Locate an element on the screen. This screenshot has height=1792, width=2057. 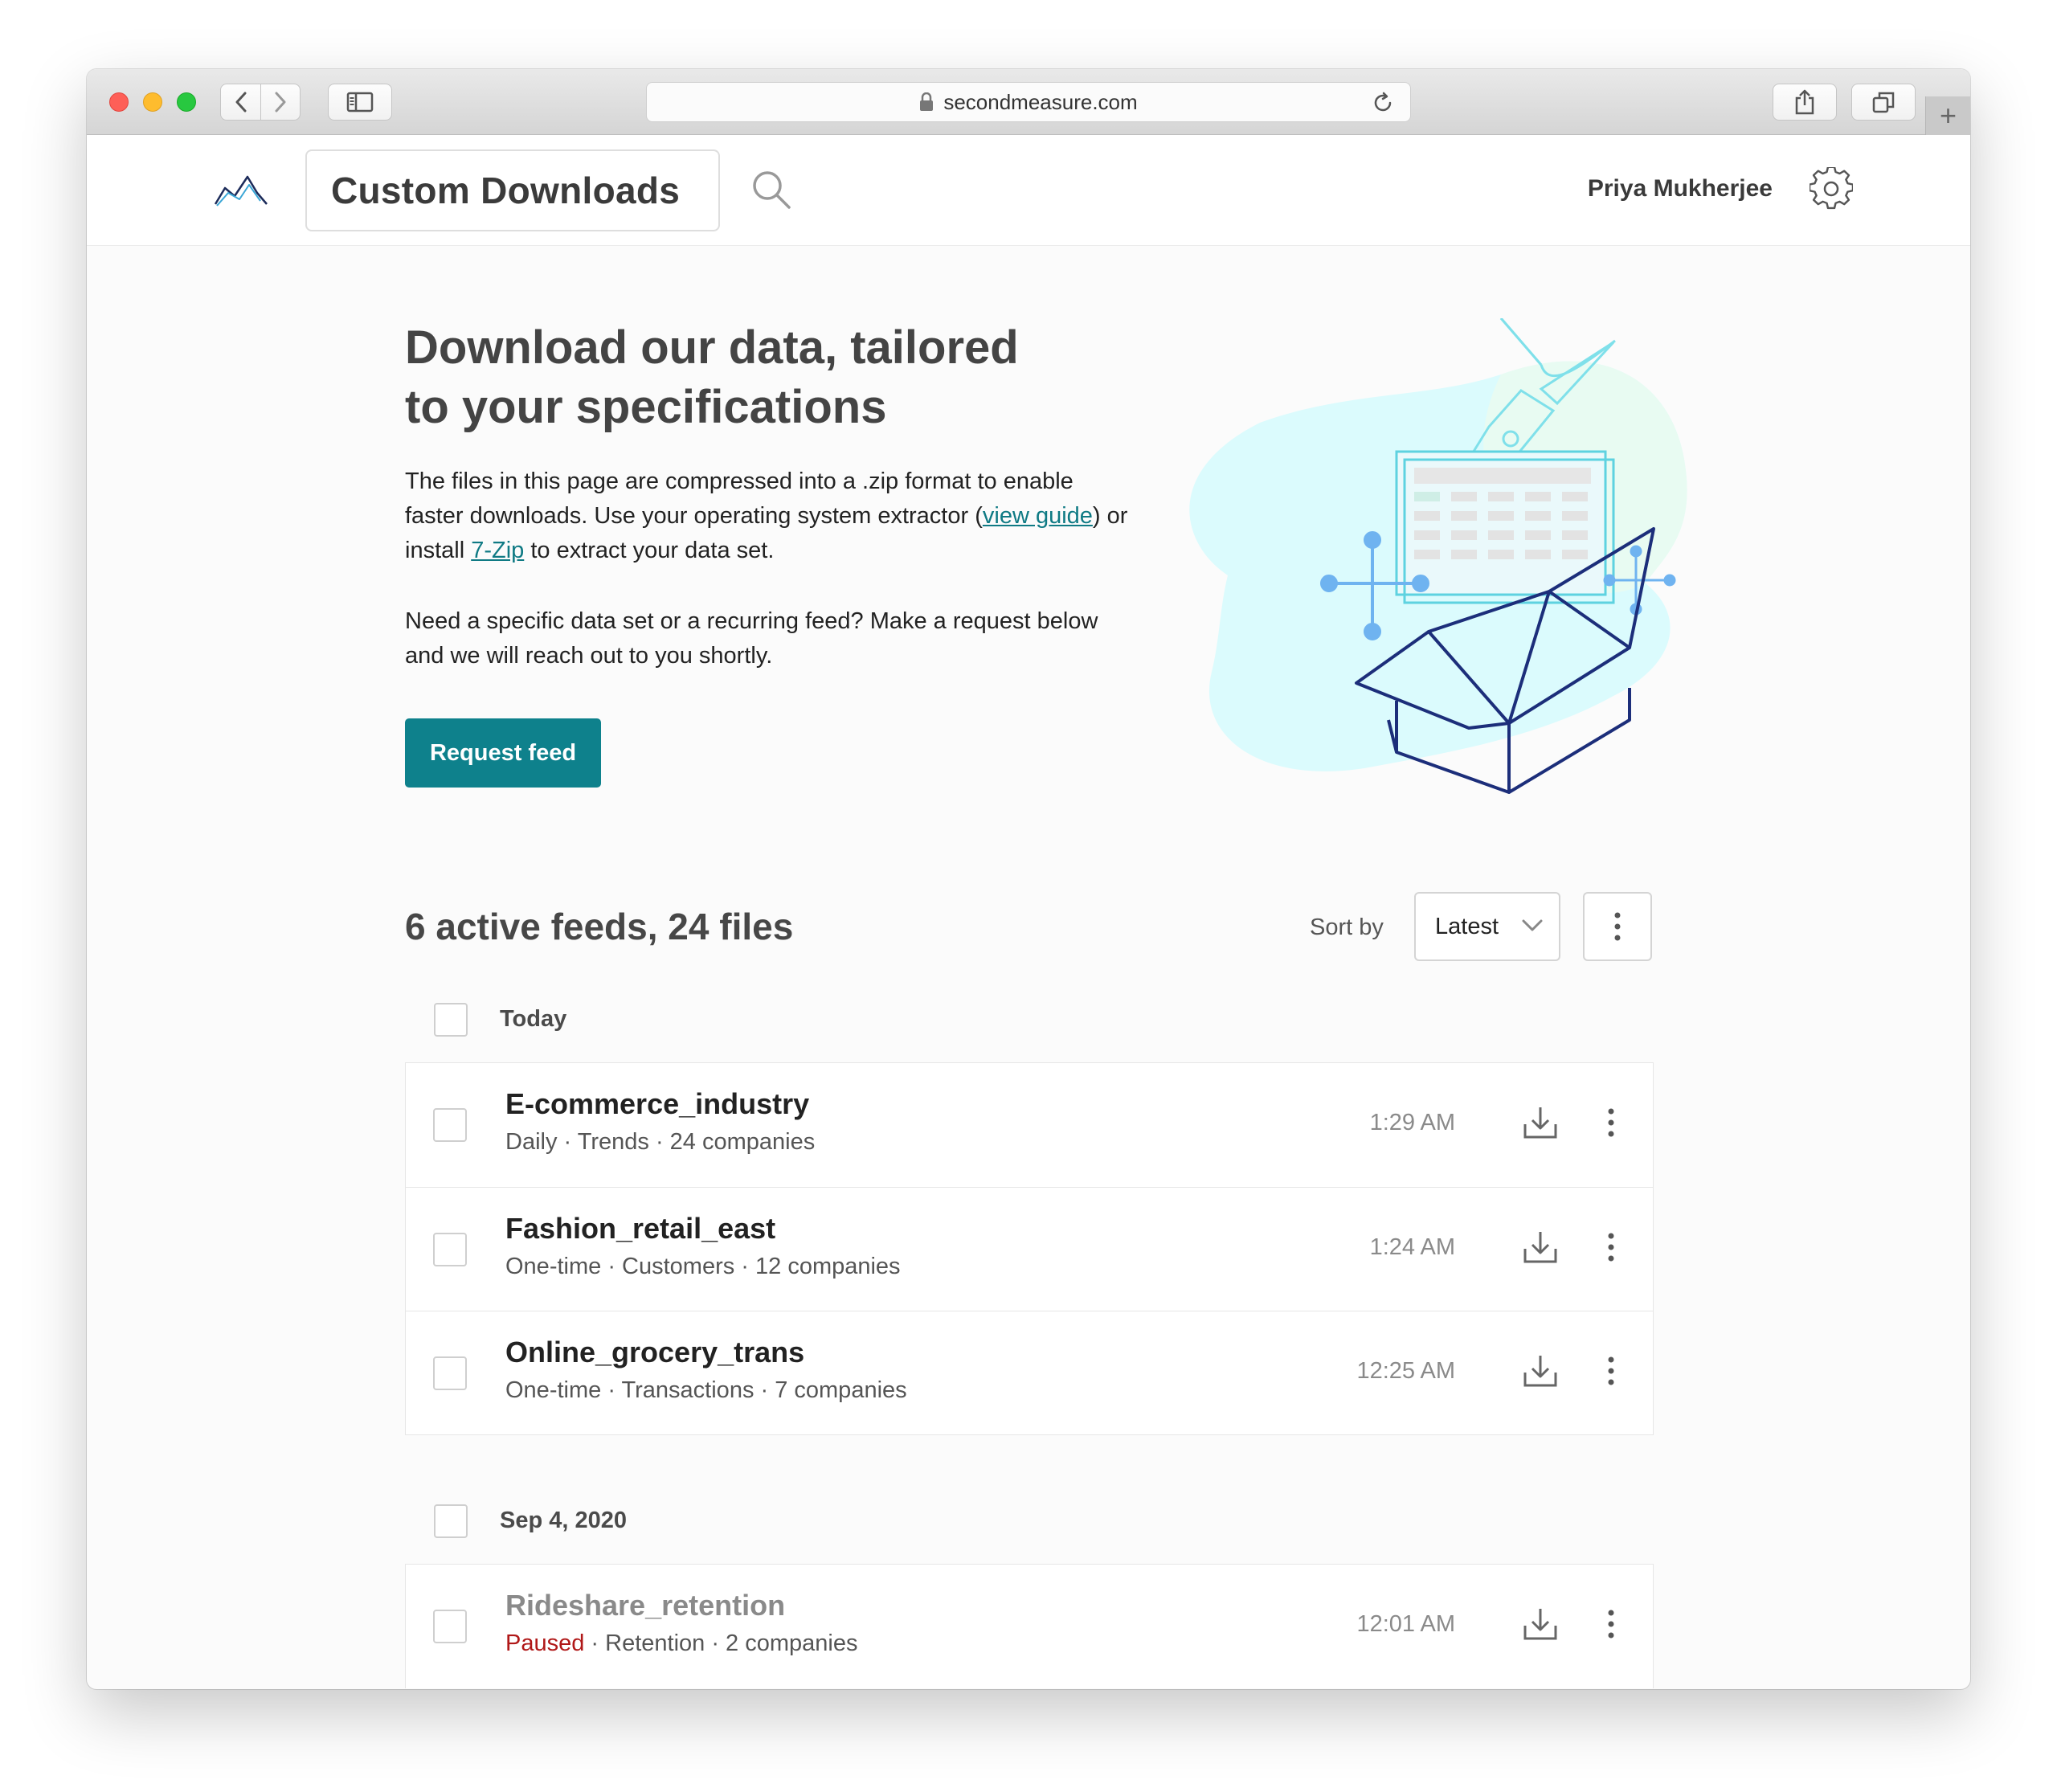
browser-toolbar: secondmeasure.com + is located at coordinates (1028, 102).